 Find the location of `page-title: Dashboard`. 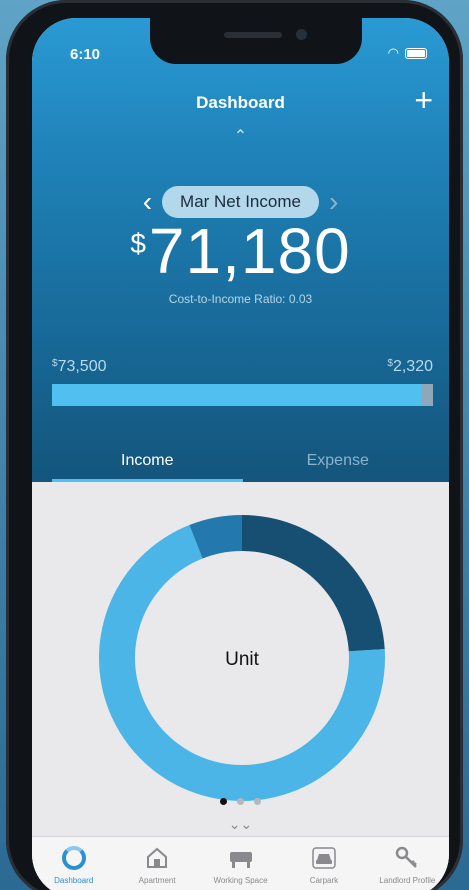

page-title: Dashboard is located at coordinates (240, 102).